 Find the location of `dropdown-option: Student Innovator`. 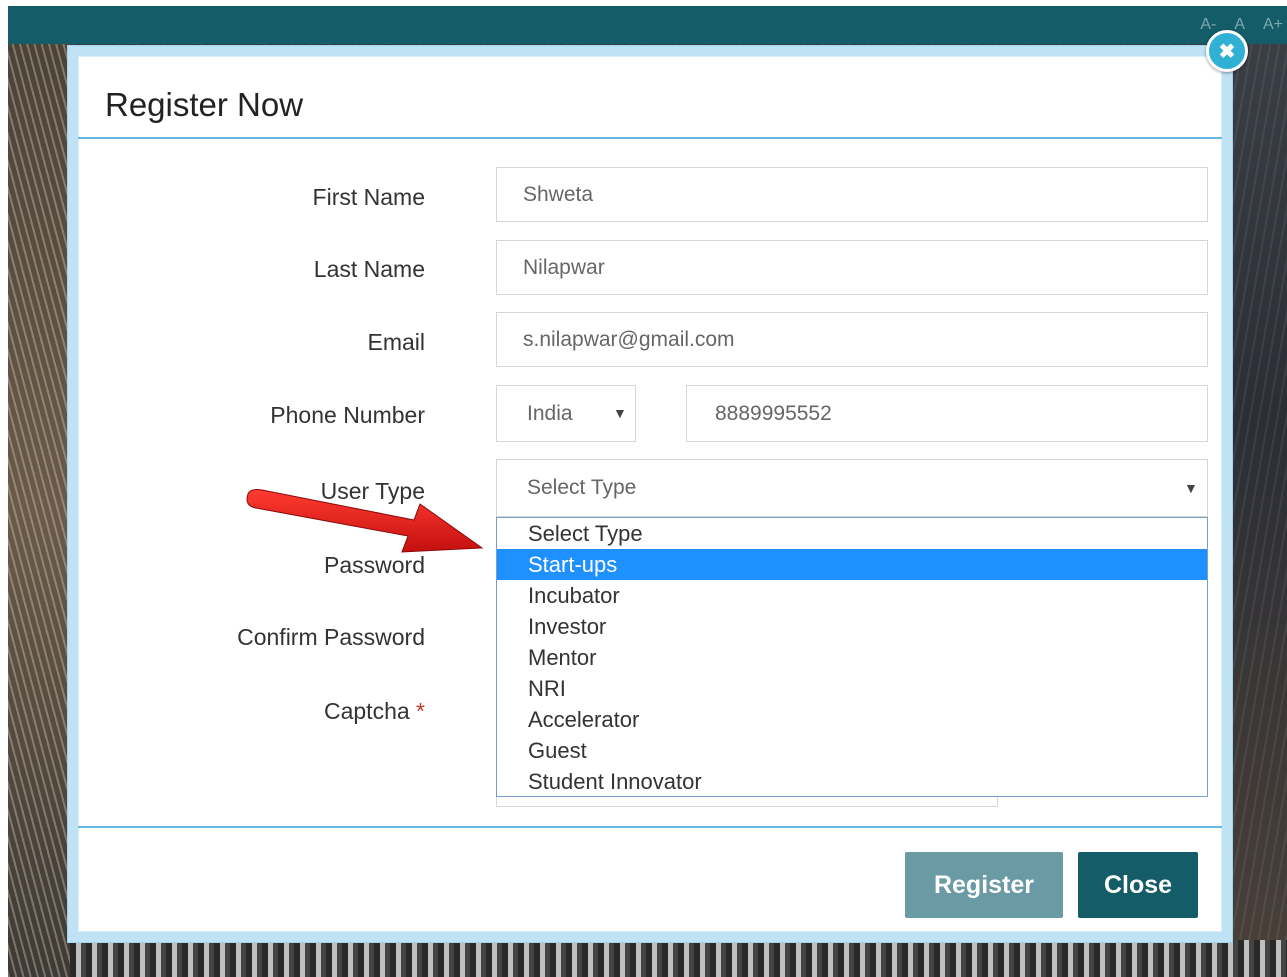

dropdown-option: Student Innovator is located at coordinates (852, 781).